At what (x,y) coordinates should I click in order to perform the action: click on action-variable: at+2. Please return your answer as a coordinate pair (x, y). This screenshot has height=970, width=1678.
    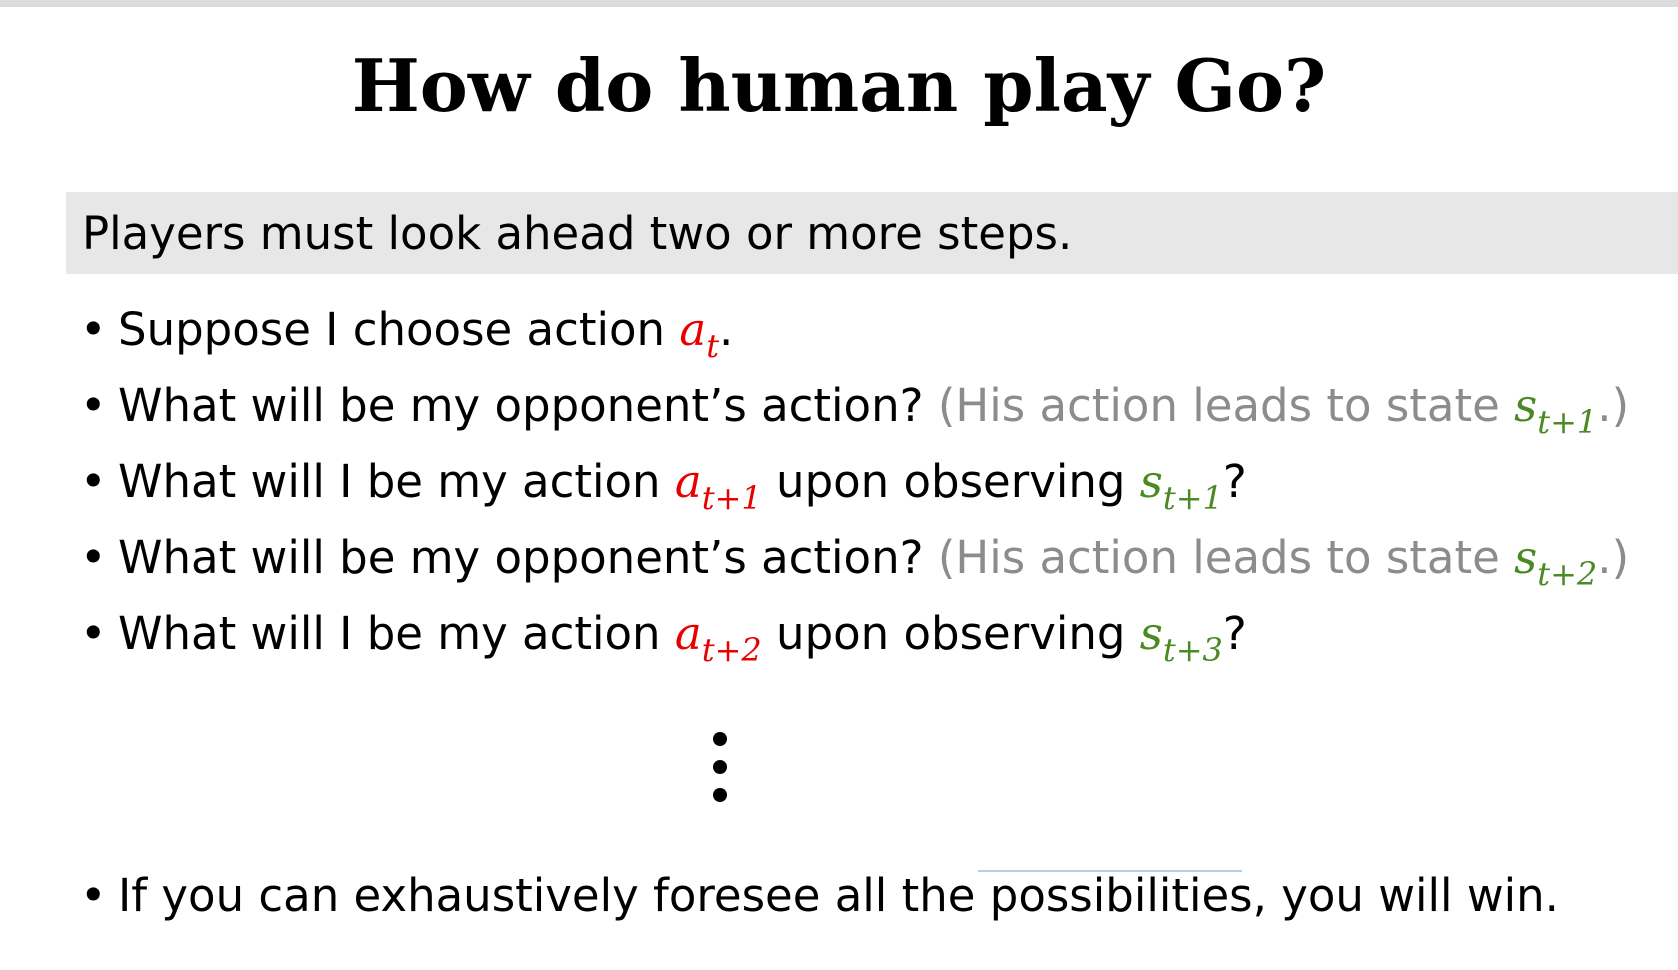
    Looking at the image, I should click on (718, 638).